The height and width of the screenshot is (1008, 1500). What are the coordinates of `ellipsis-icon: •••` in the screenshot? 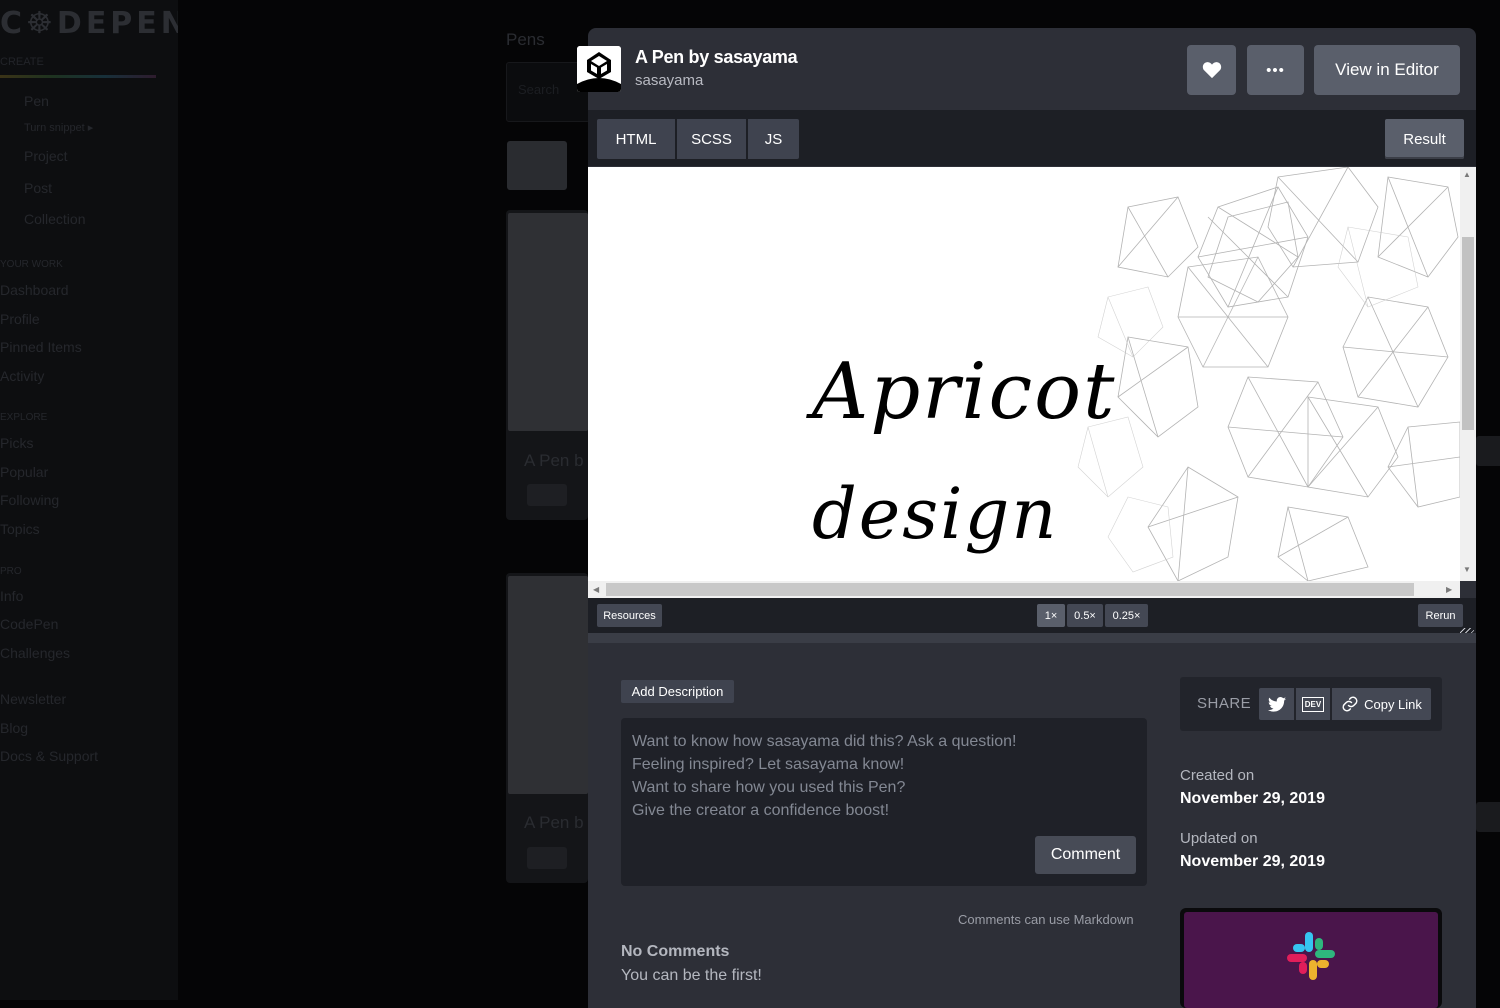 It's located at (1275, 70).